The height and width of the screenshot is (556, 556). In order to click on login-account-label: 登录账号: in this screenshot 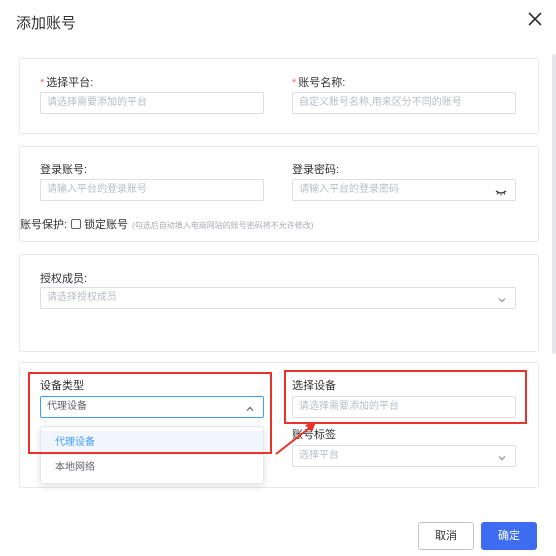, I will do `click(64, 170)`.